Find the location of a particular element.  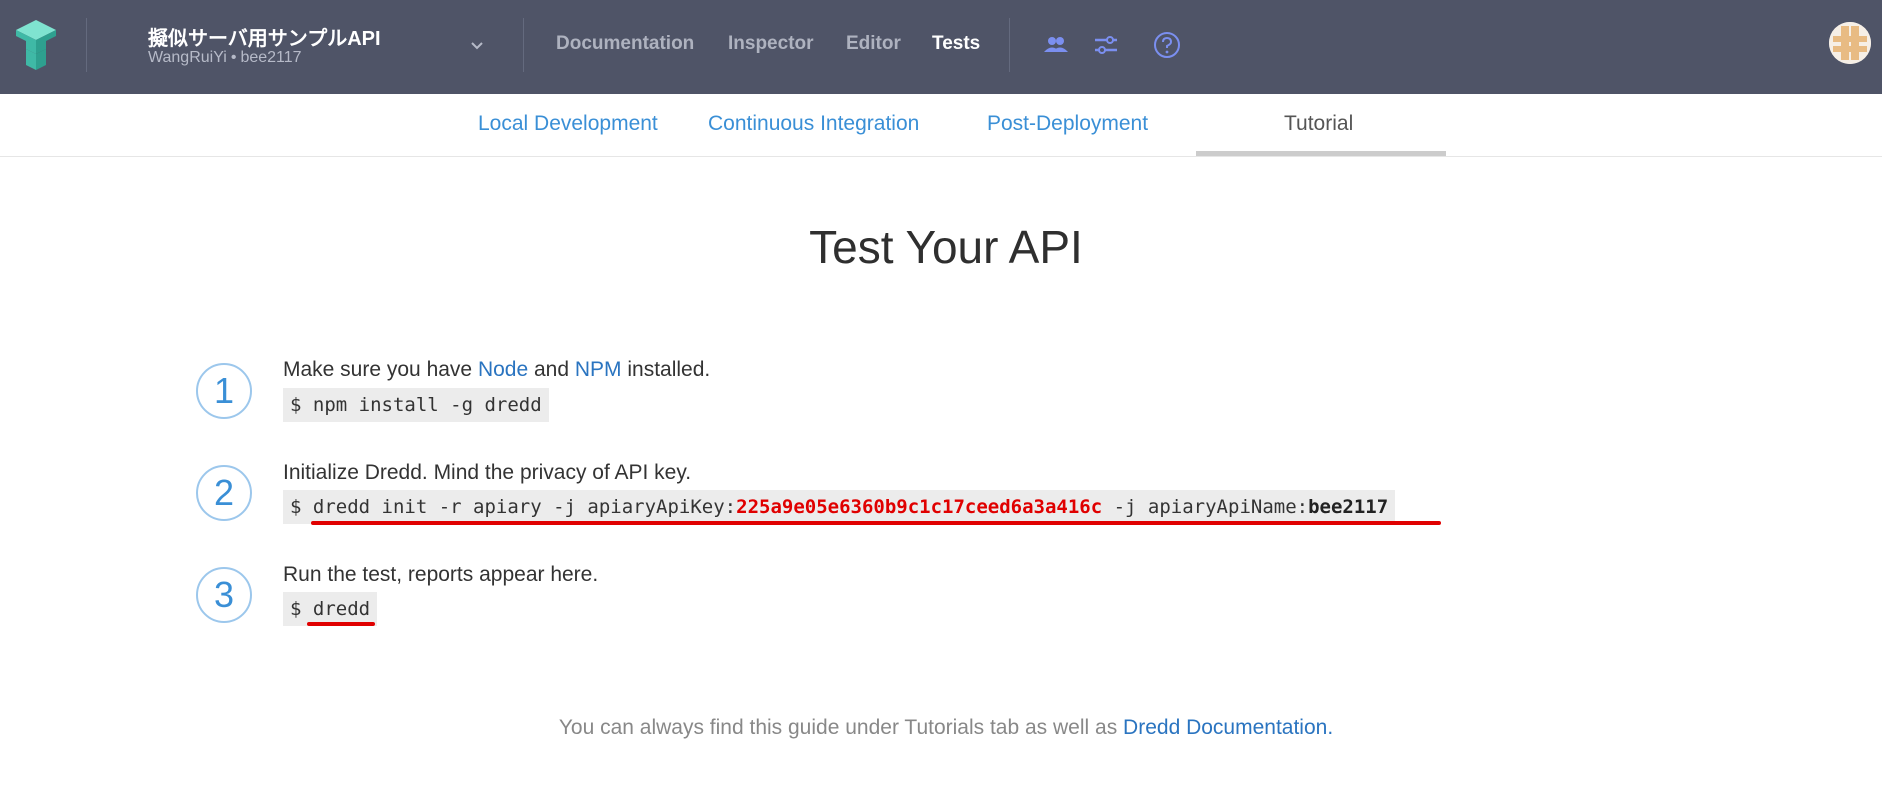

step-number-3: 3 is located at coordinates (224, 595).